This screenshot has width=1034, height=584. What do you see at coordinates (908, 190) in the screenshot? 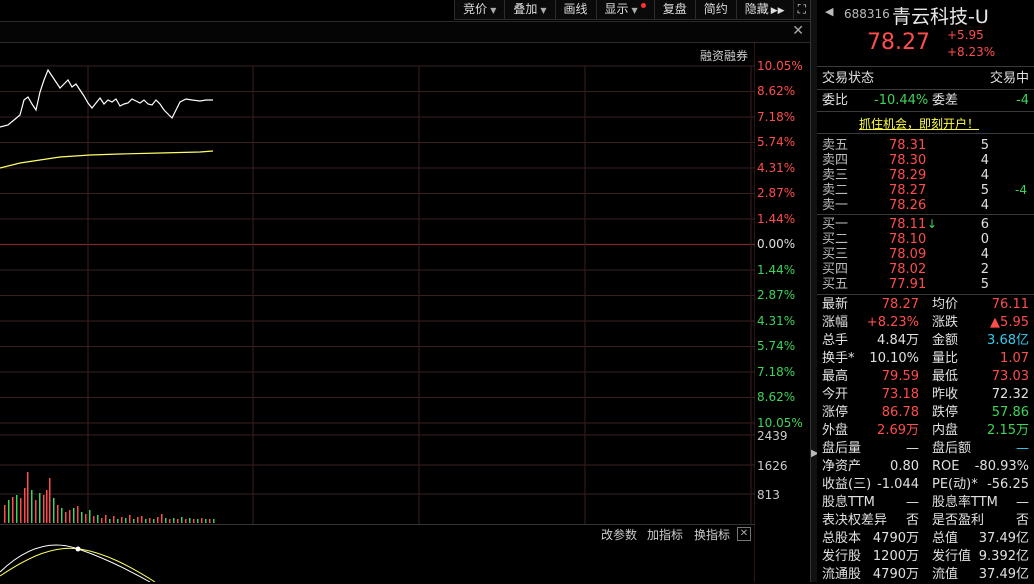
I see `ask-price: 78.27` at bounding box center [908, 190].